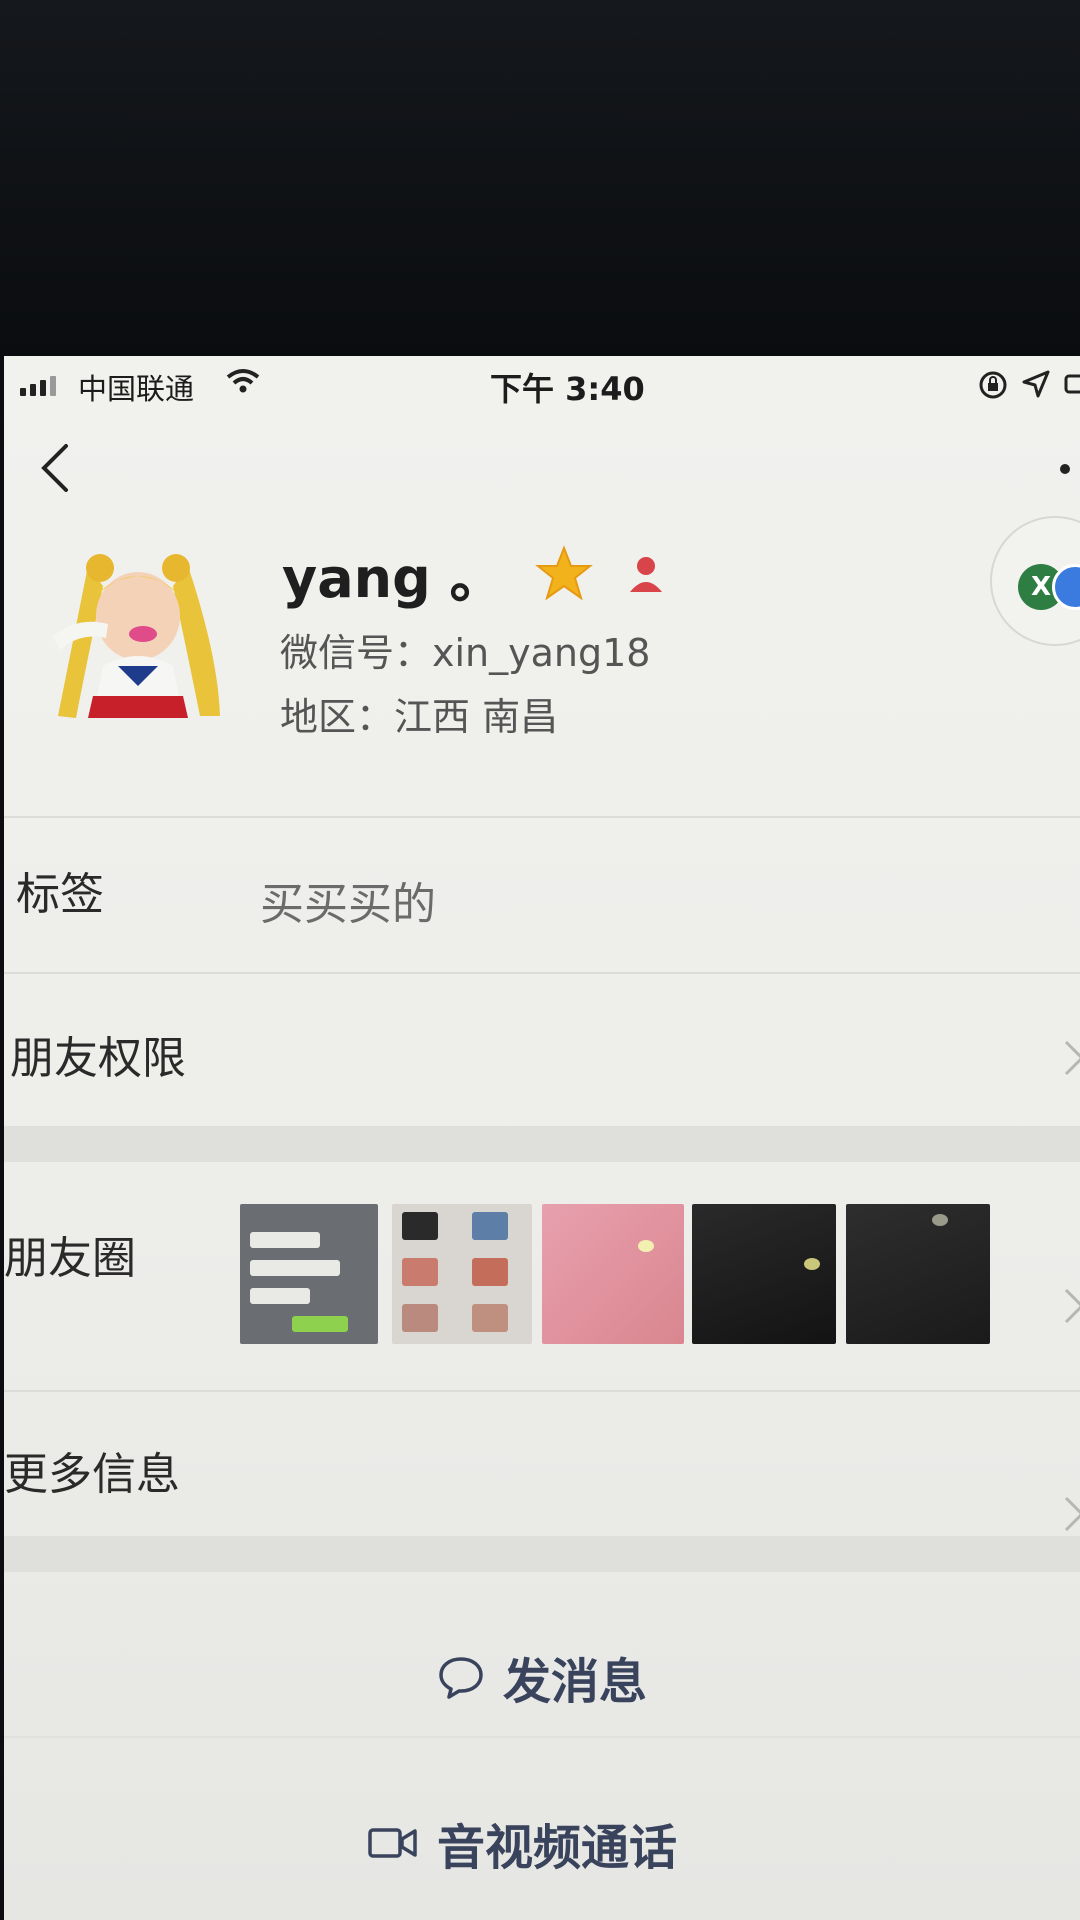  I want to click on person-icon, so click(645, 574).